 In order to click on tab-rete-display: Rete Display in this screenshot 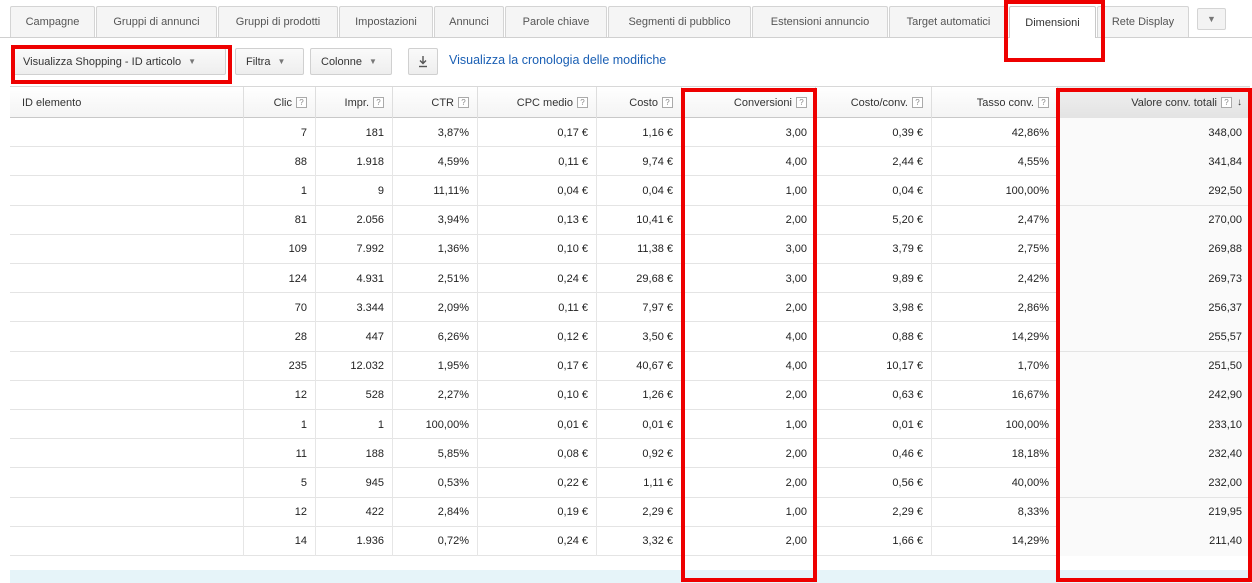, I will do `click(1143, 21)`.